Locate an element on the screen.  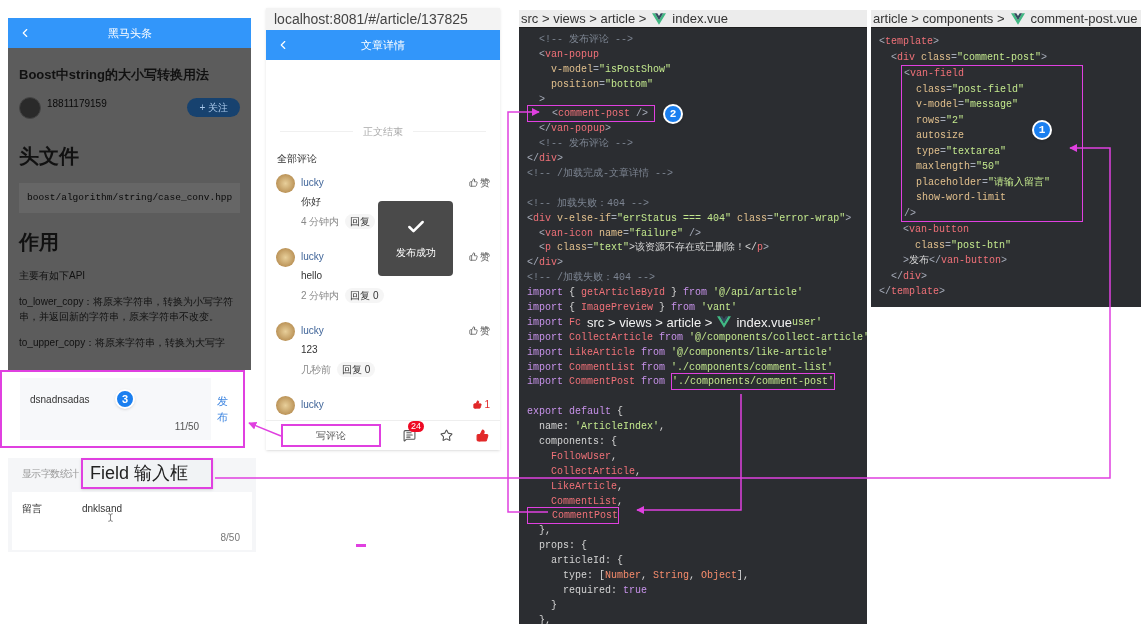
code-token: "post-btn" is located at coordinates (981, 245).